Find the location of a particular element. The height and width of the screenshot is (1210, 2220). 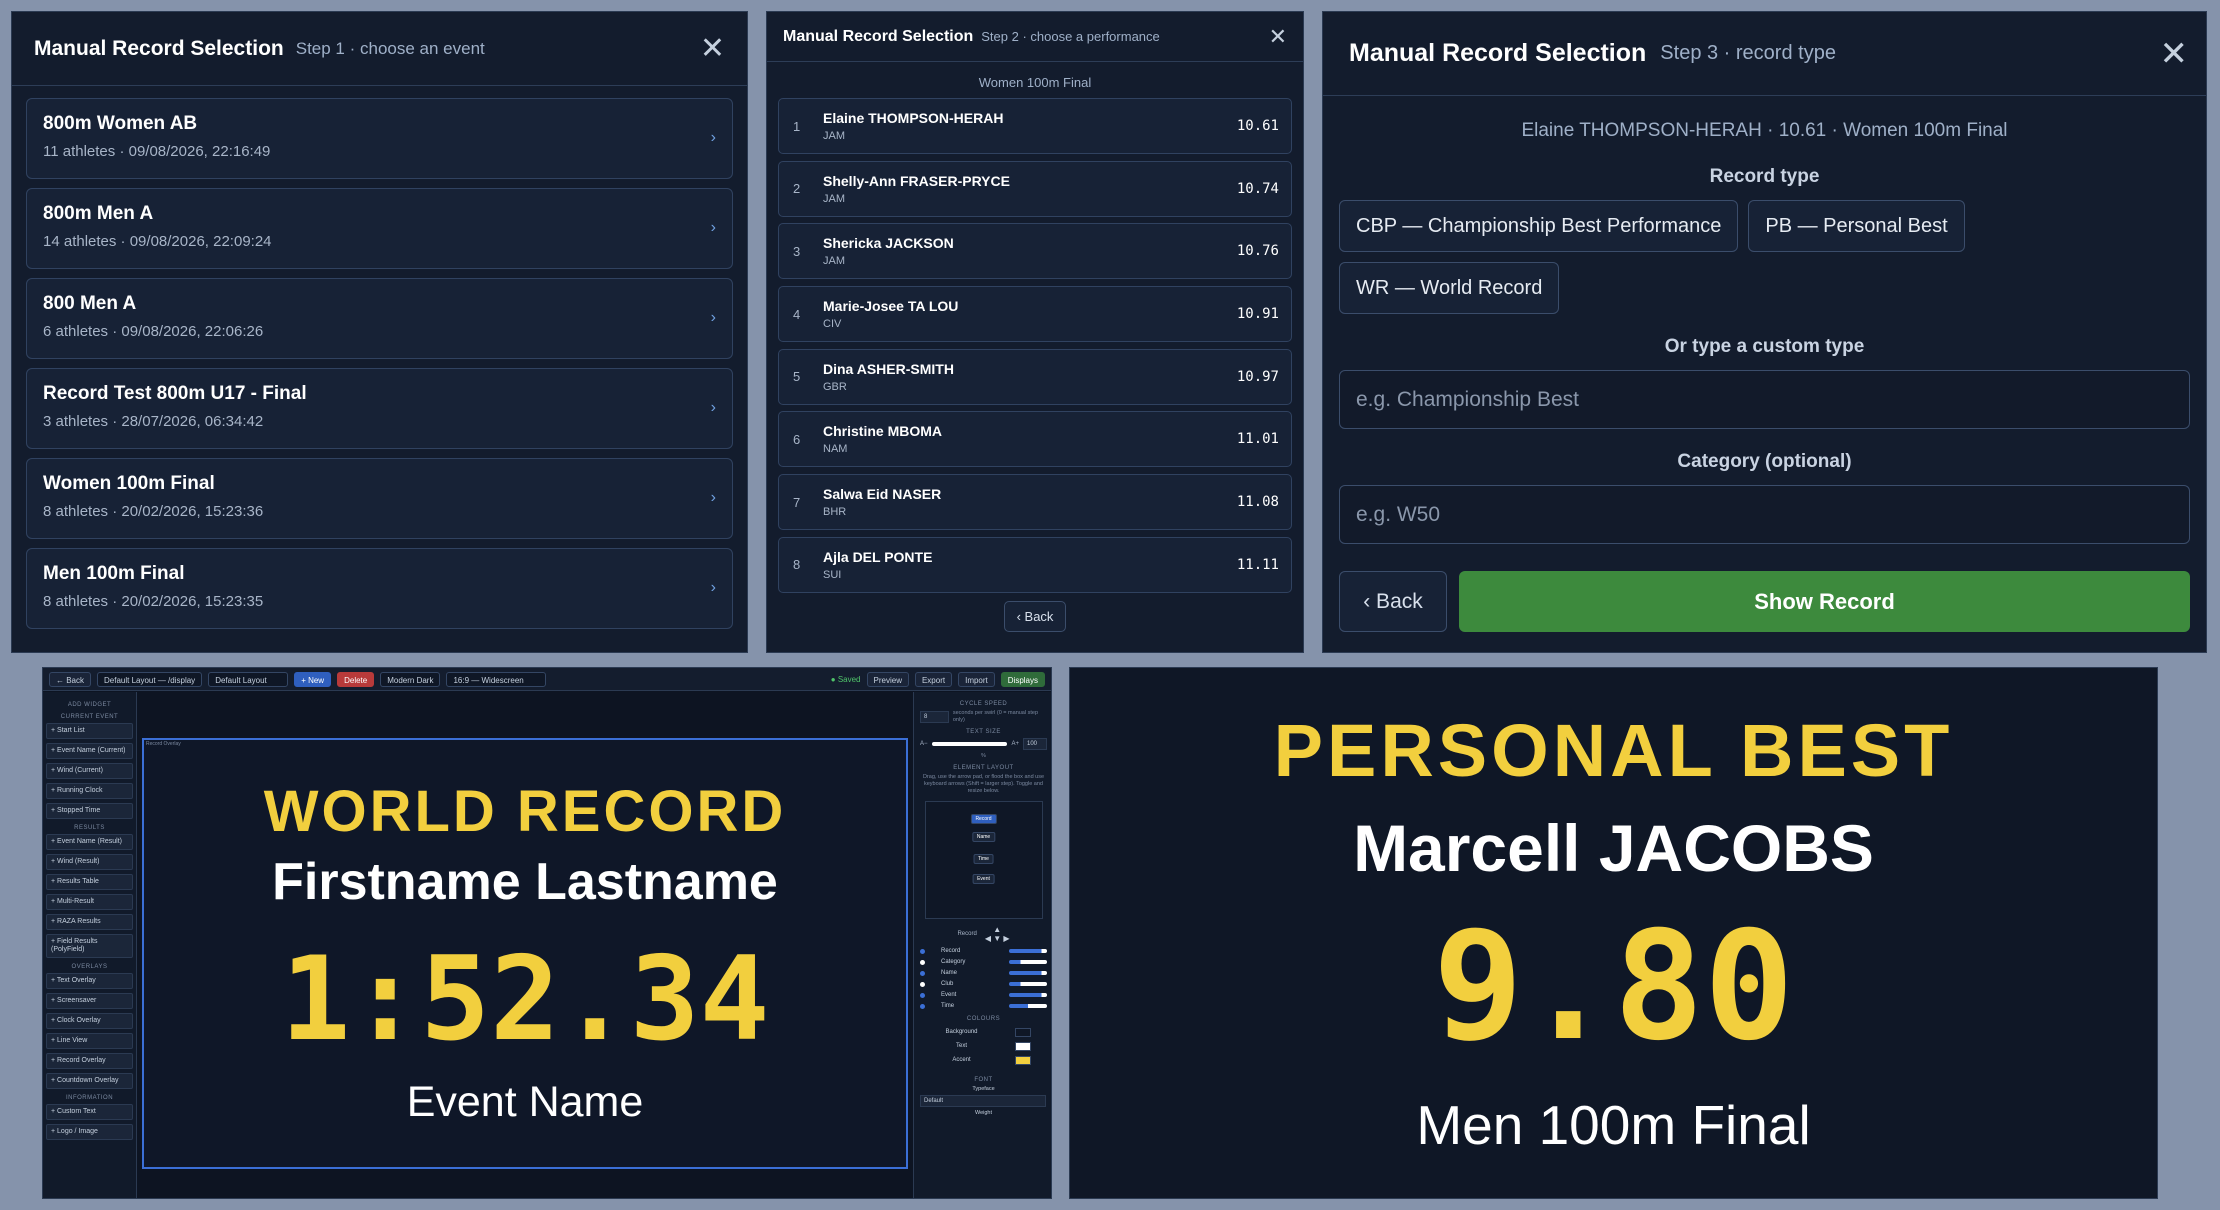

layout-element: Record is located at coordinates (983, 819).